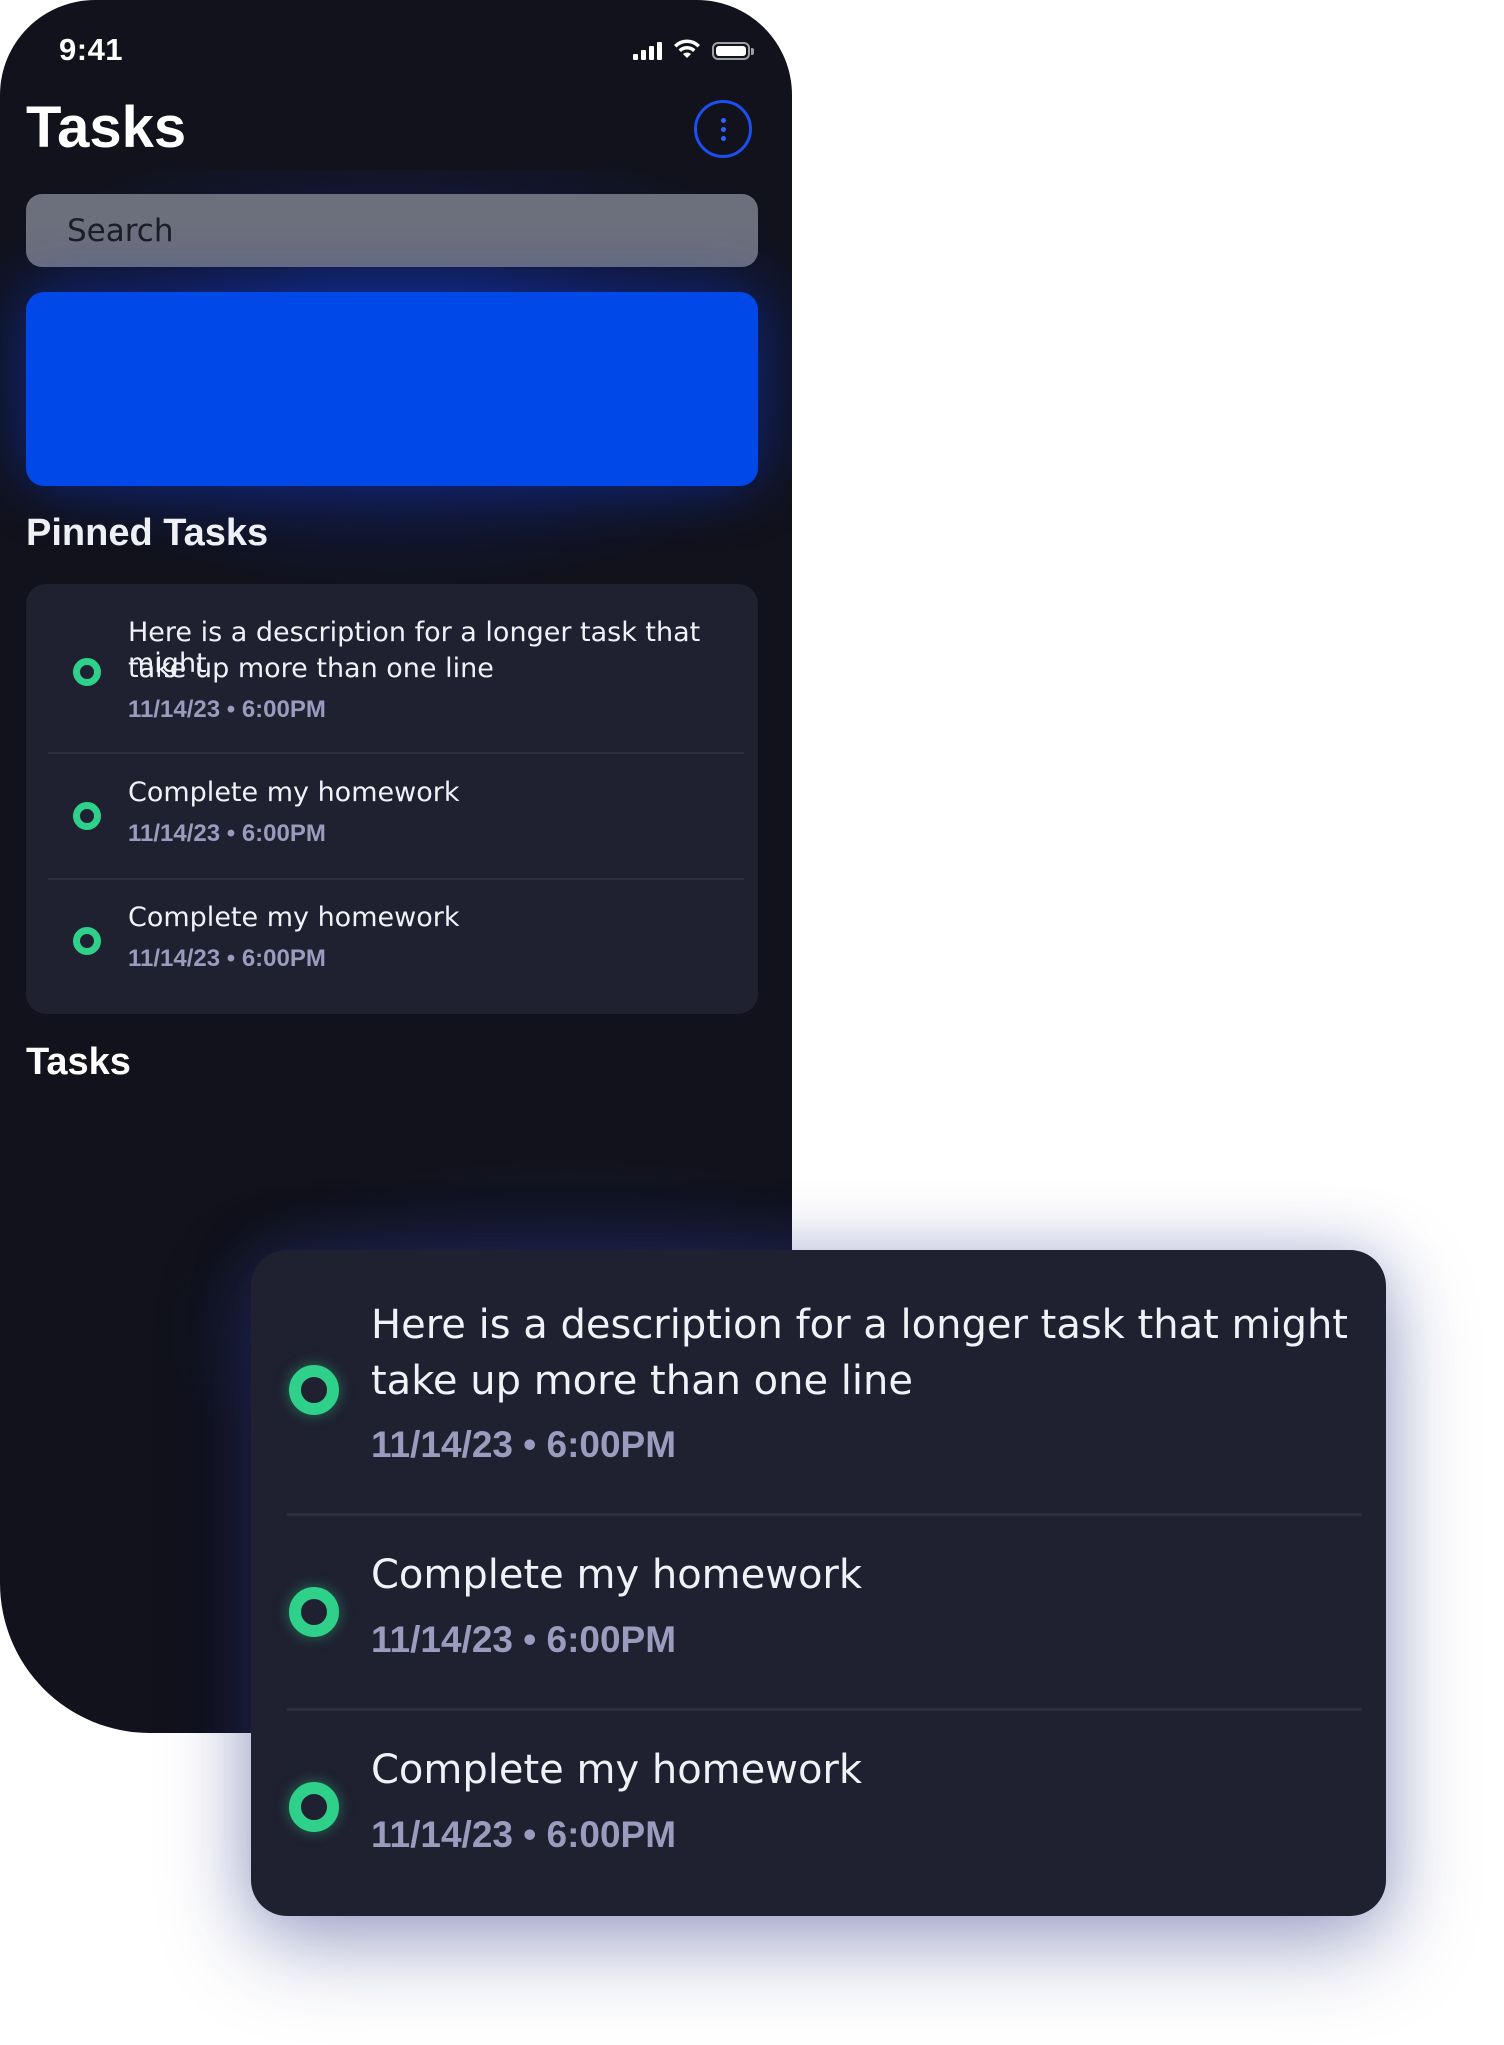  I want to click on search-input, so click(387, 230).